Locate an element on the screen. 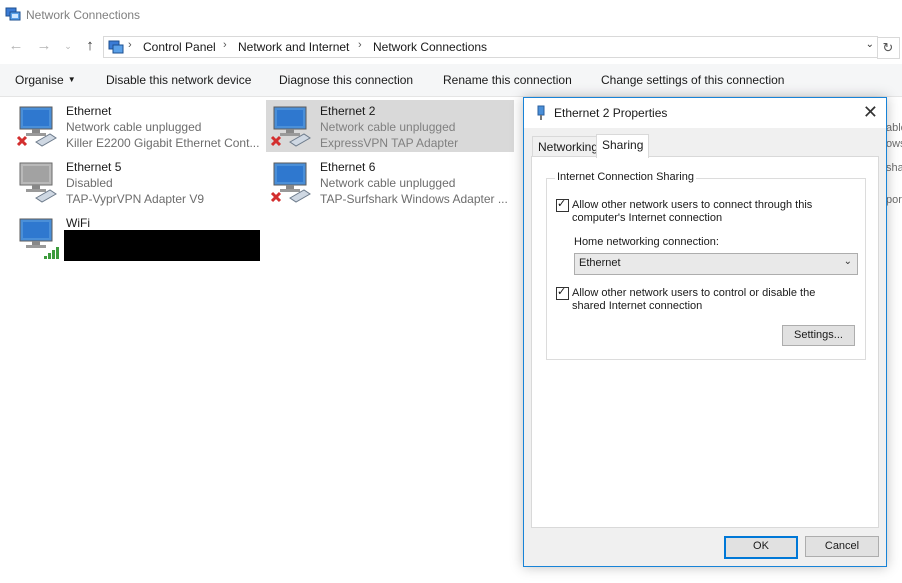 This screenshot has height=583, width=902. window-title: Network Connections is located at coordinates (83, 15).